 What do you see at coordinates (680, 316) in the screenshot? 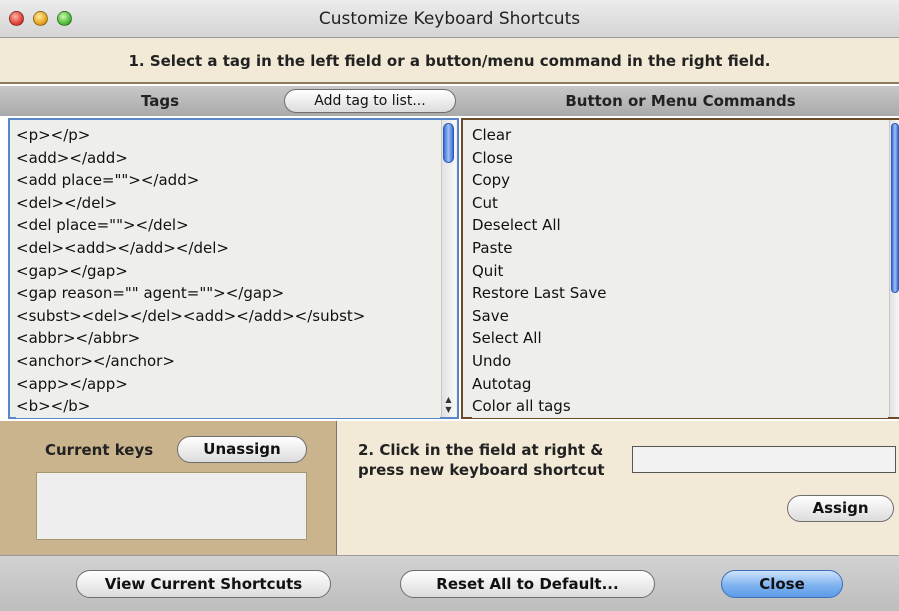
I see `command-item: Save` at bounding box center [680, 316].